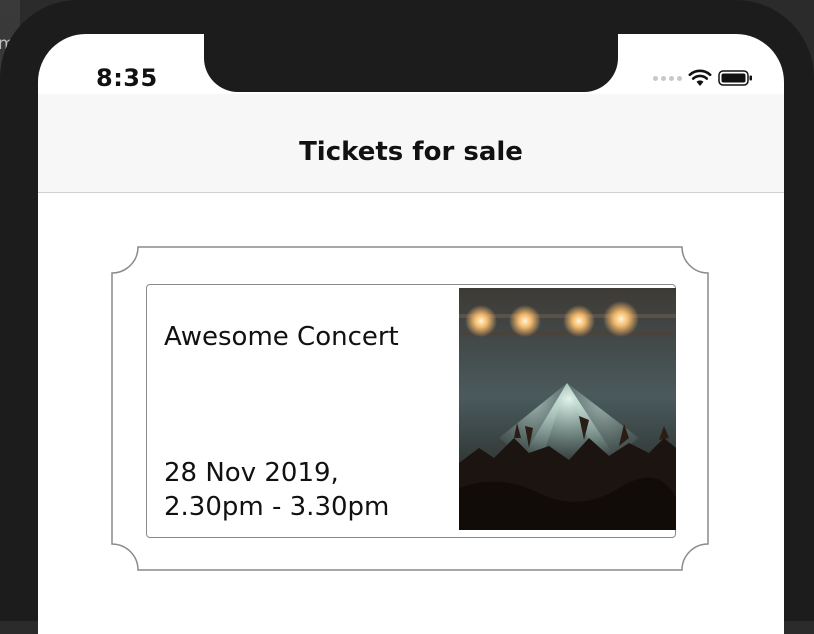 This screenshot has height=634, width=814. Describe the element at coordinates (281, 337) in the screenshot. I see `event-name: Awesome Concert` at that location.